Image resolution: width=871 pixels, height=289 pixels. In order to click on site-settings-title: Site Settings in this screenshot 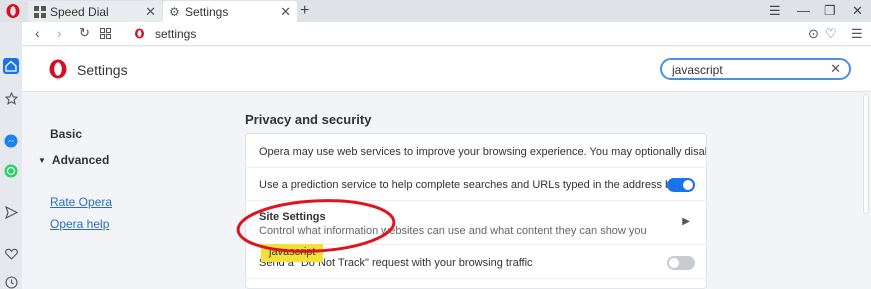, I will do `click(292, 217)`.